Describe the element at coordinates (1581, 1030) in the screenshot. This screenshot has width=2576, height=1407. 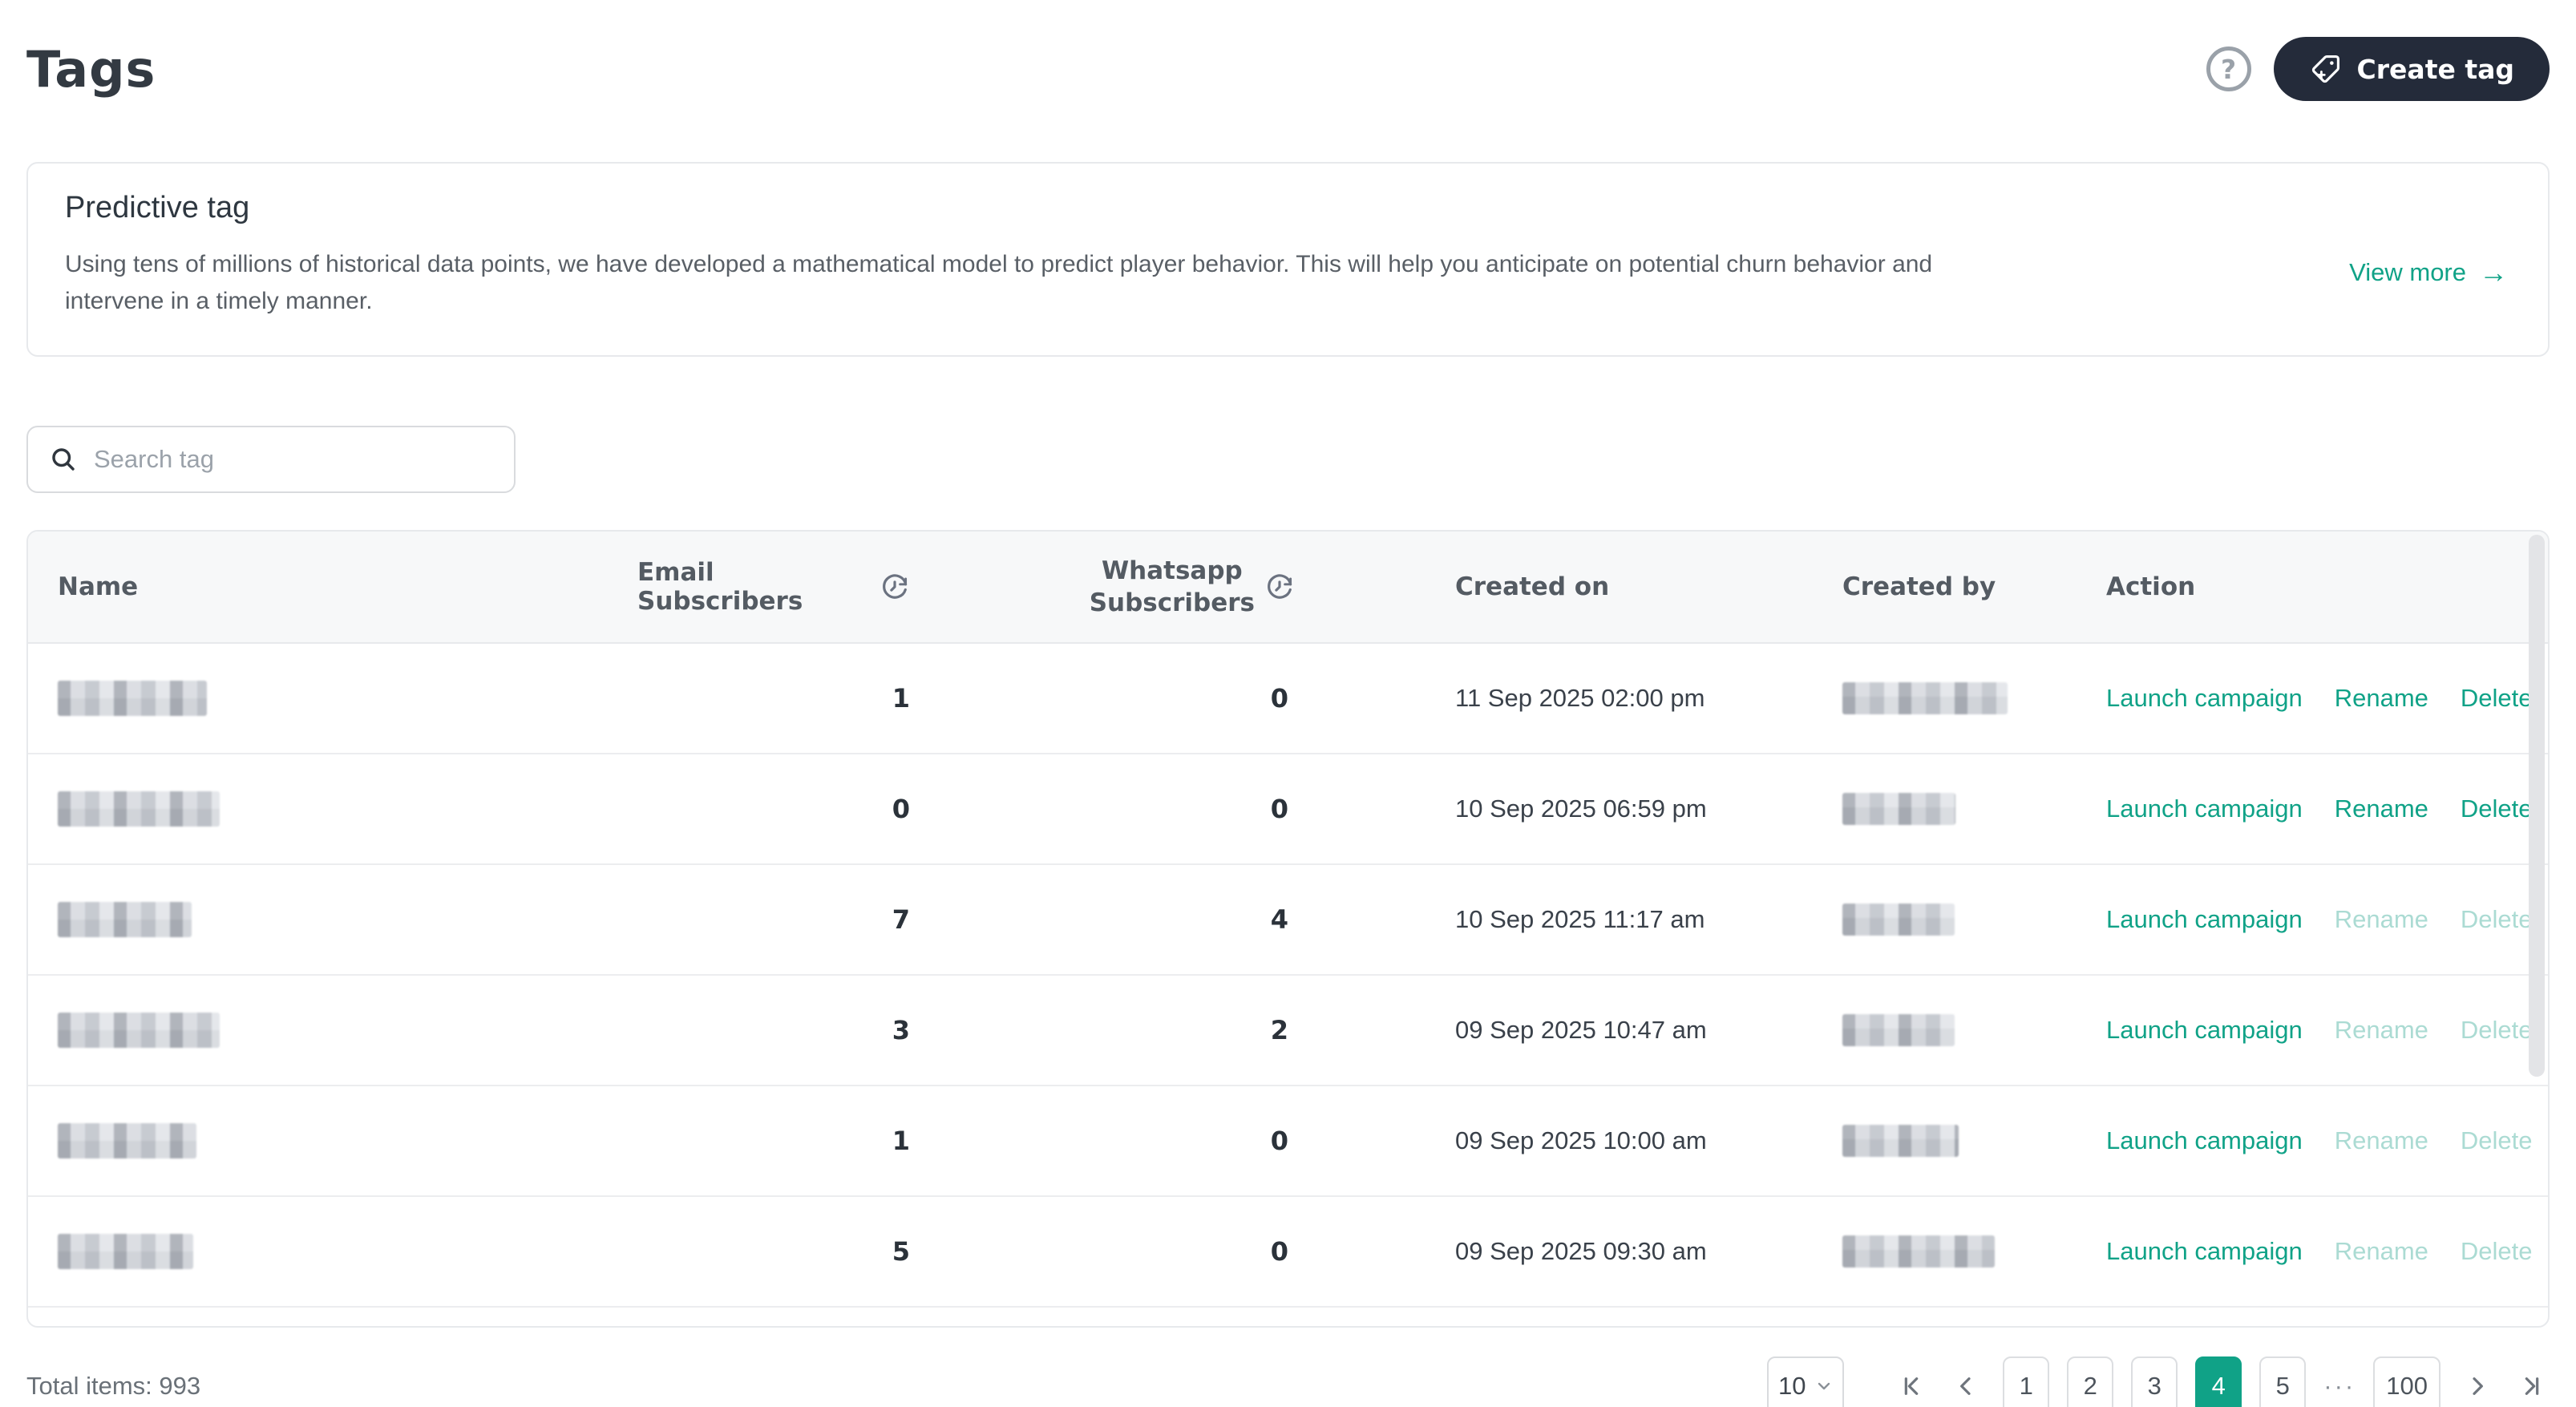
I see `created-on-value: 09 Sep 2025 10:47 am` at that location.